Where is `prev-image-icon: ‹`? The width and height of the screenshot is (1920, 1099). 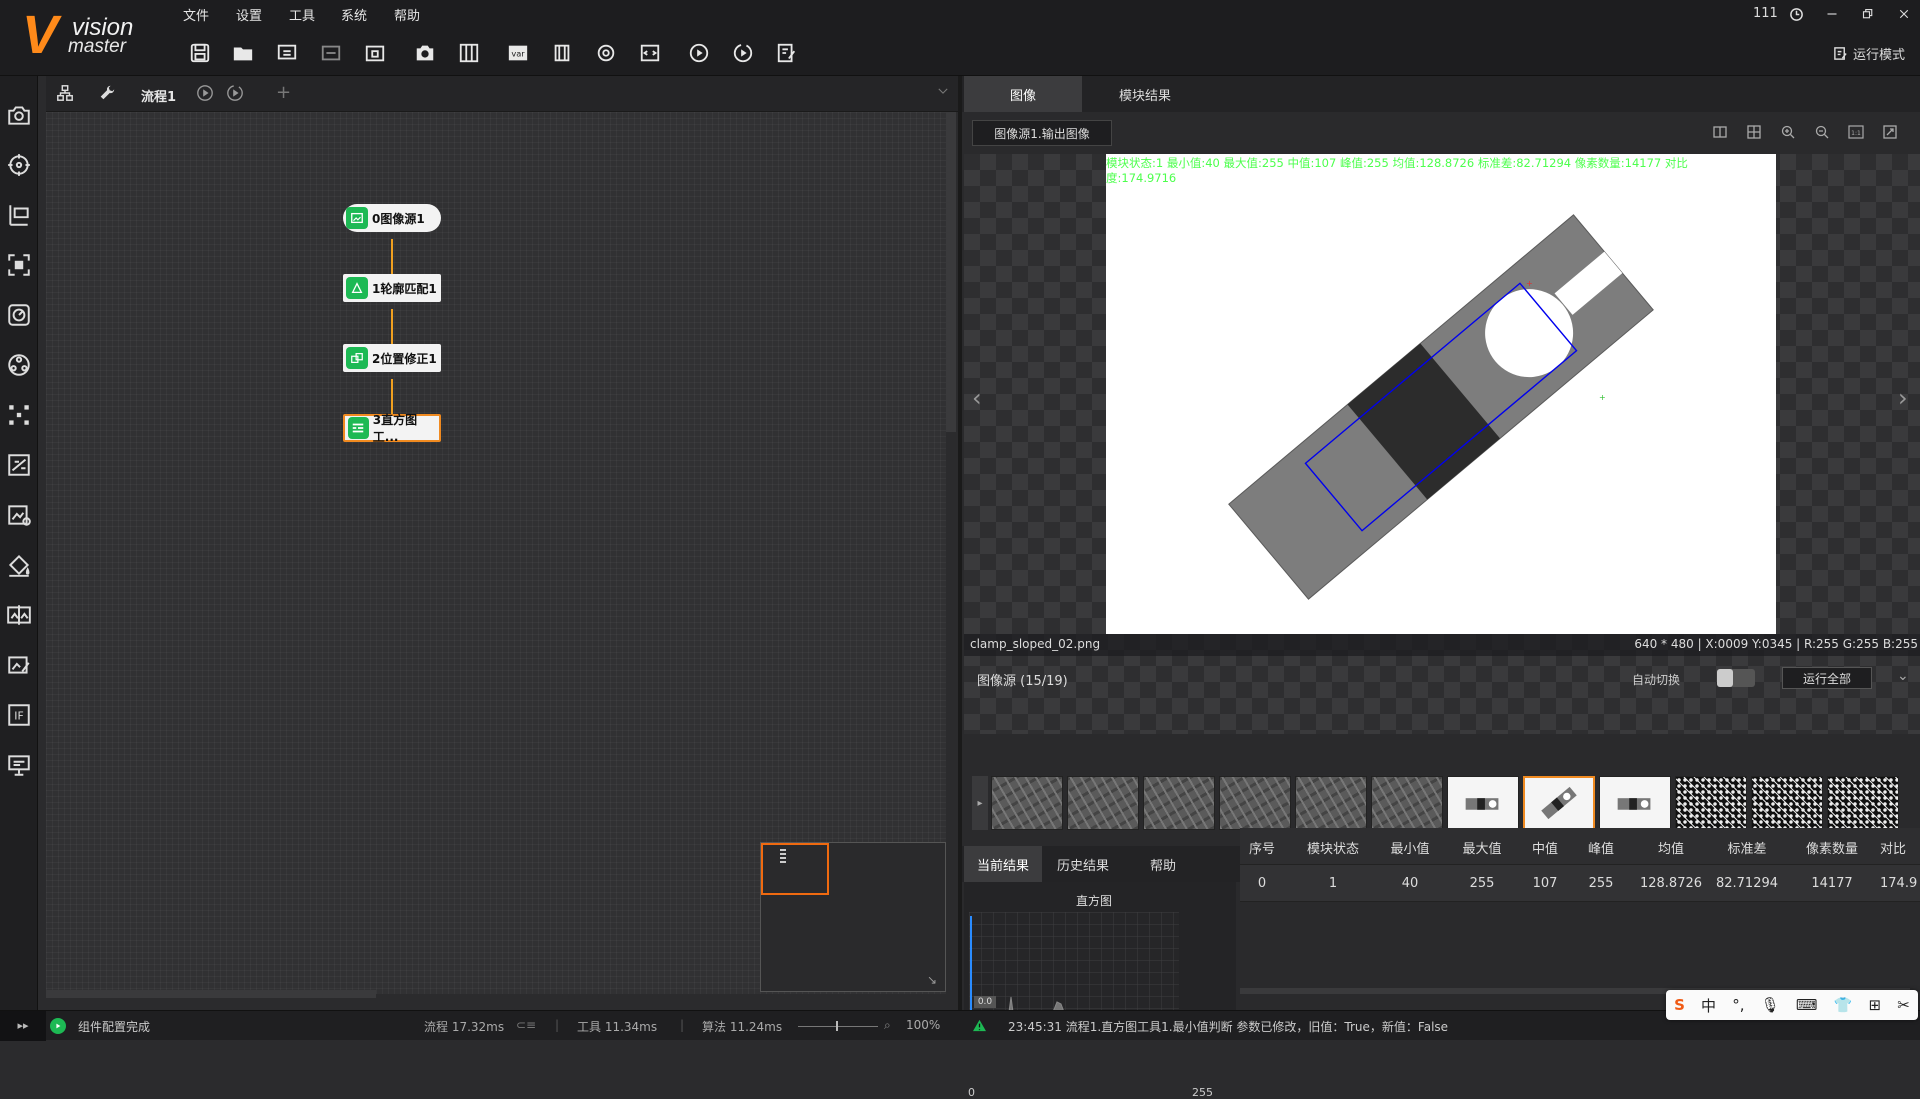
prev-image-icon: ‹ is located at coordinates (977, 398).